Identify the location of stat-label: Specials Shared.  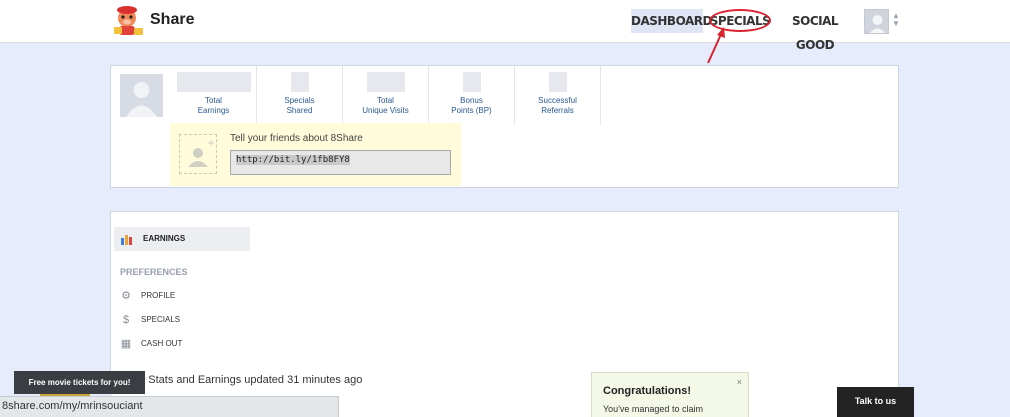
(299, 105).